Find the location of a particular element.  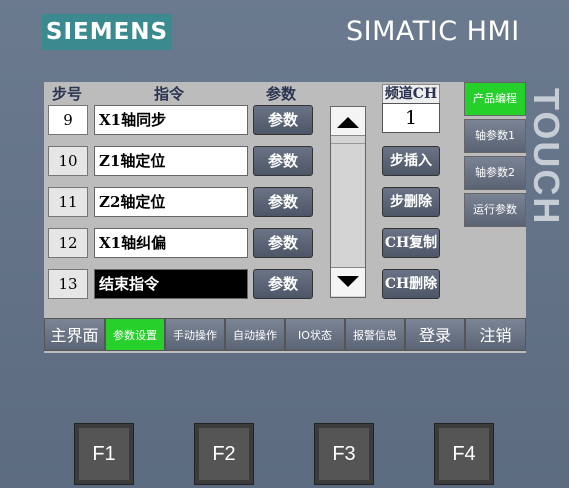

f3-label: F3 is located at coordinates (344, 454).